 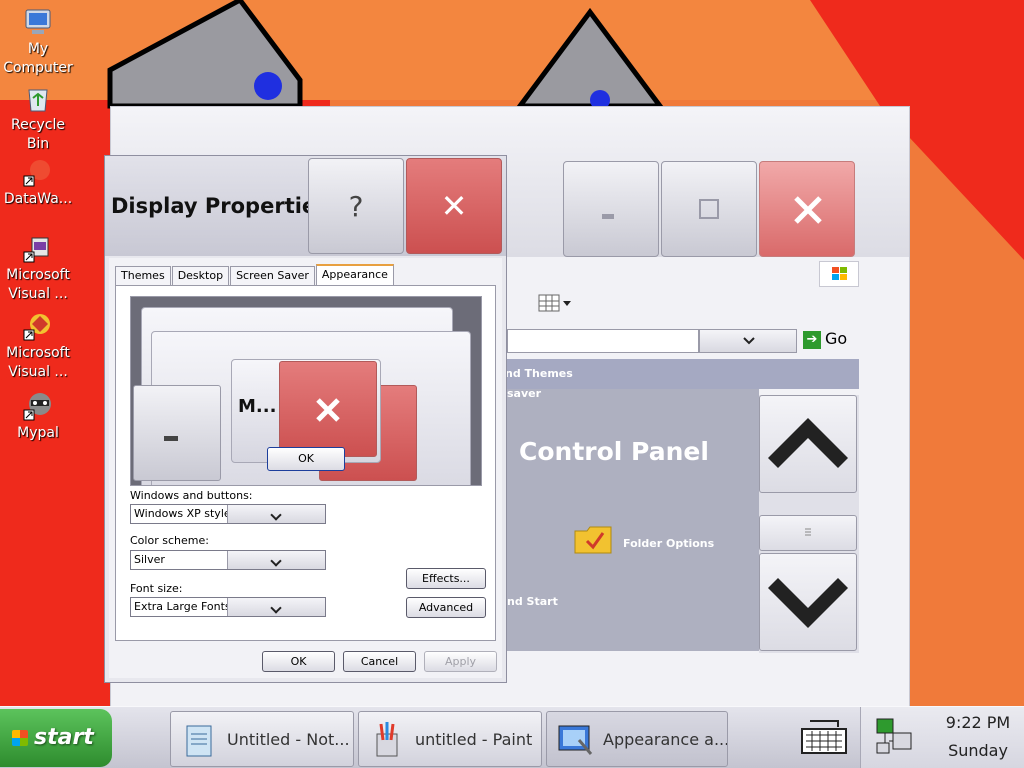 I want to click on windows-logo, so click(x=839, y=274).